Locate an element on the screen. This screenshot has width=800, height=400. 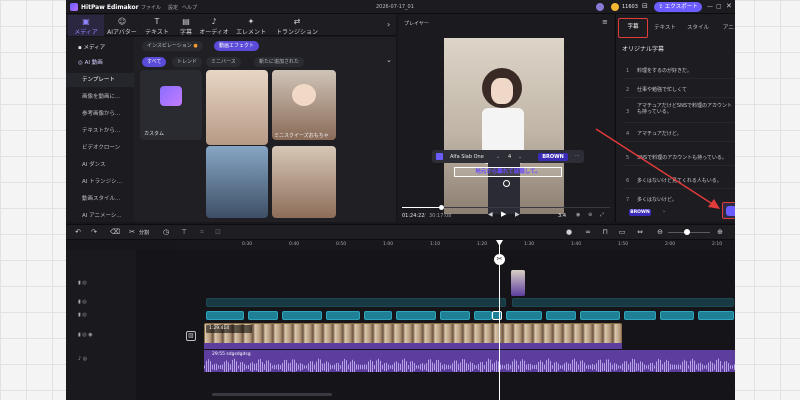
menu-file: ファイル is located at coordinates (151, 7).